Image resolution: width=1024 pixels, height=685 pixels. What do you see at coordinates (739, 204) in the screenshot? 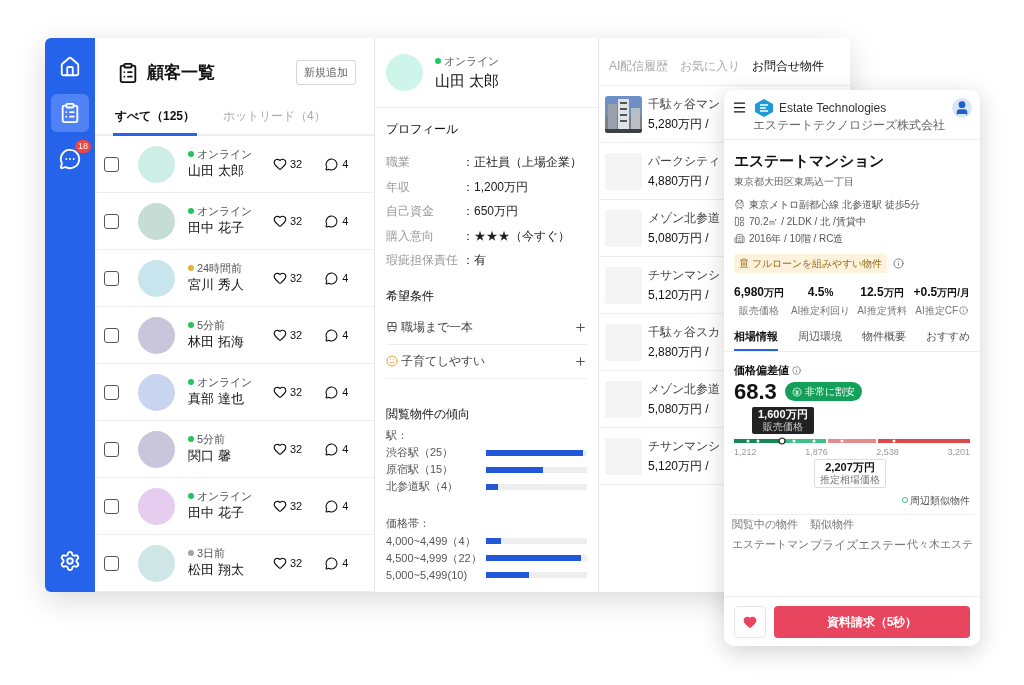
I see `train-icon` at bounding box center [739, 204].